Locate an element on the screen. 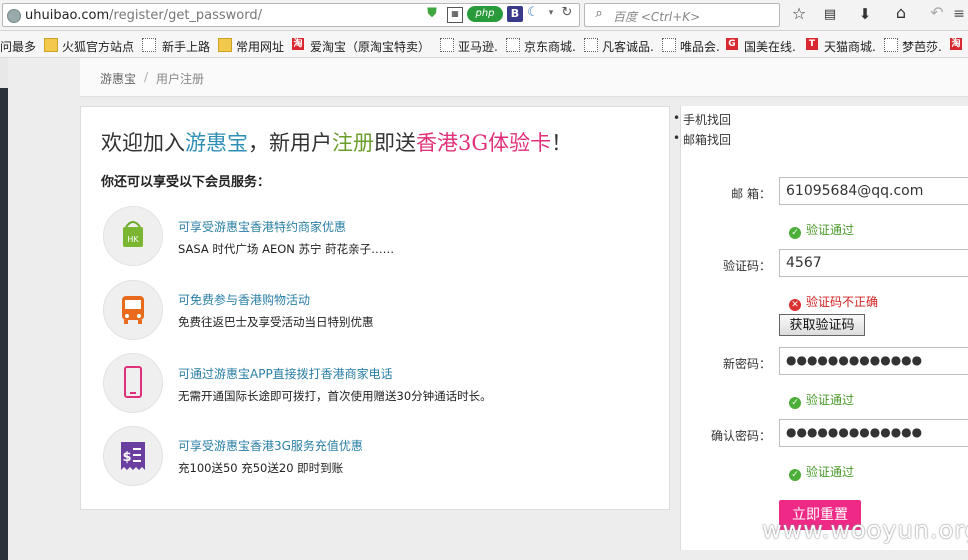 This screenshot has width=968, height=560. email-status-text: 验证通过 is located at coordinates (830, 230).